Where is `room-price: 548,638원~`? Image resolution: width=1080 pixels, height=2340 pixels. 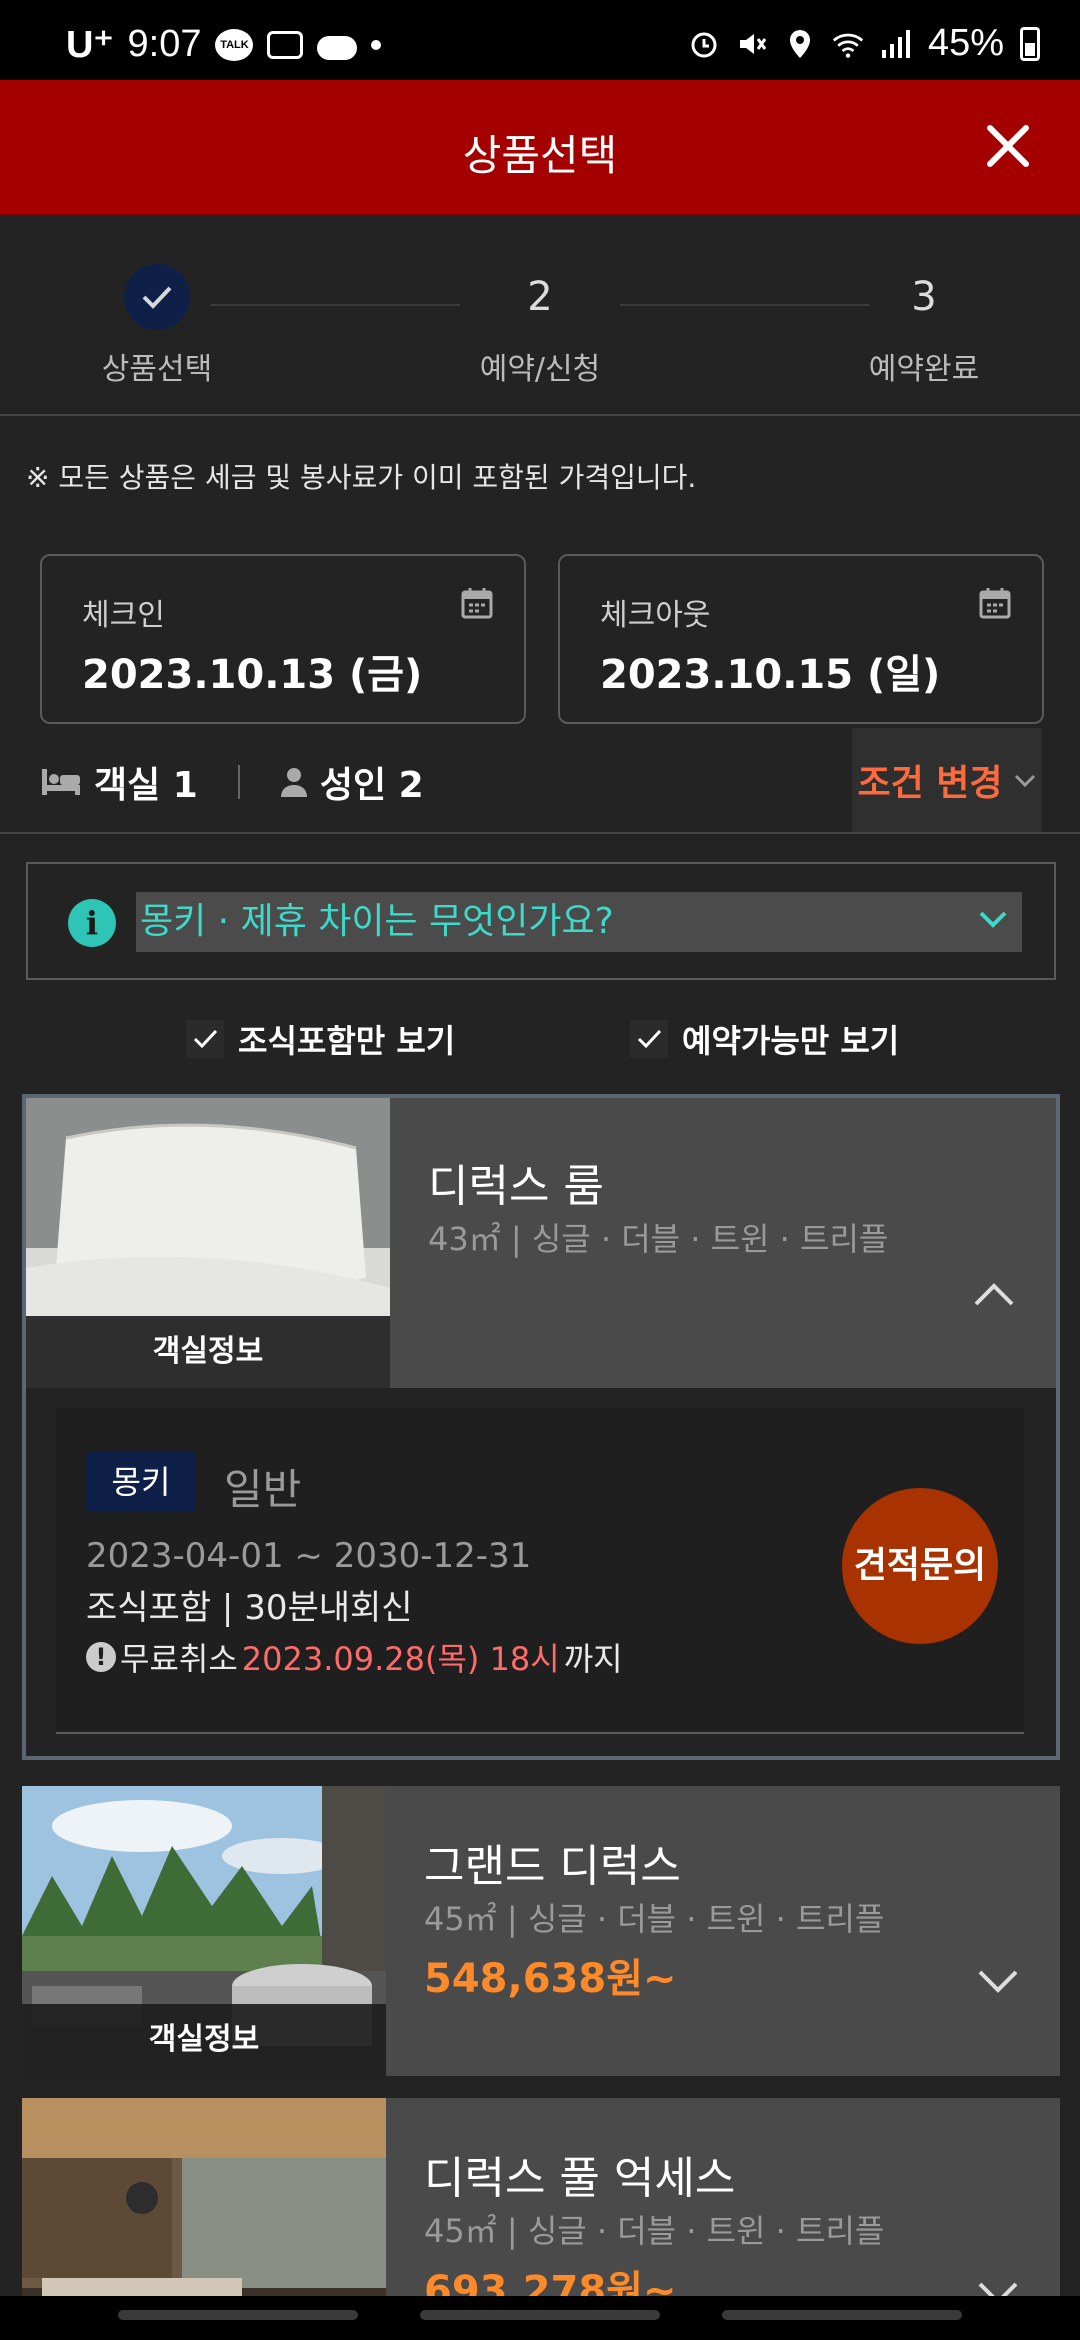
room-price: 548,638원~ is located at coordinates (550, 1979).